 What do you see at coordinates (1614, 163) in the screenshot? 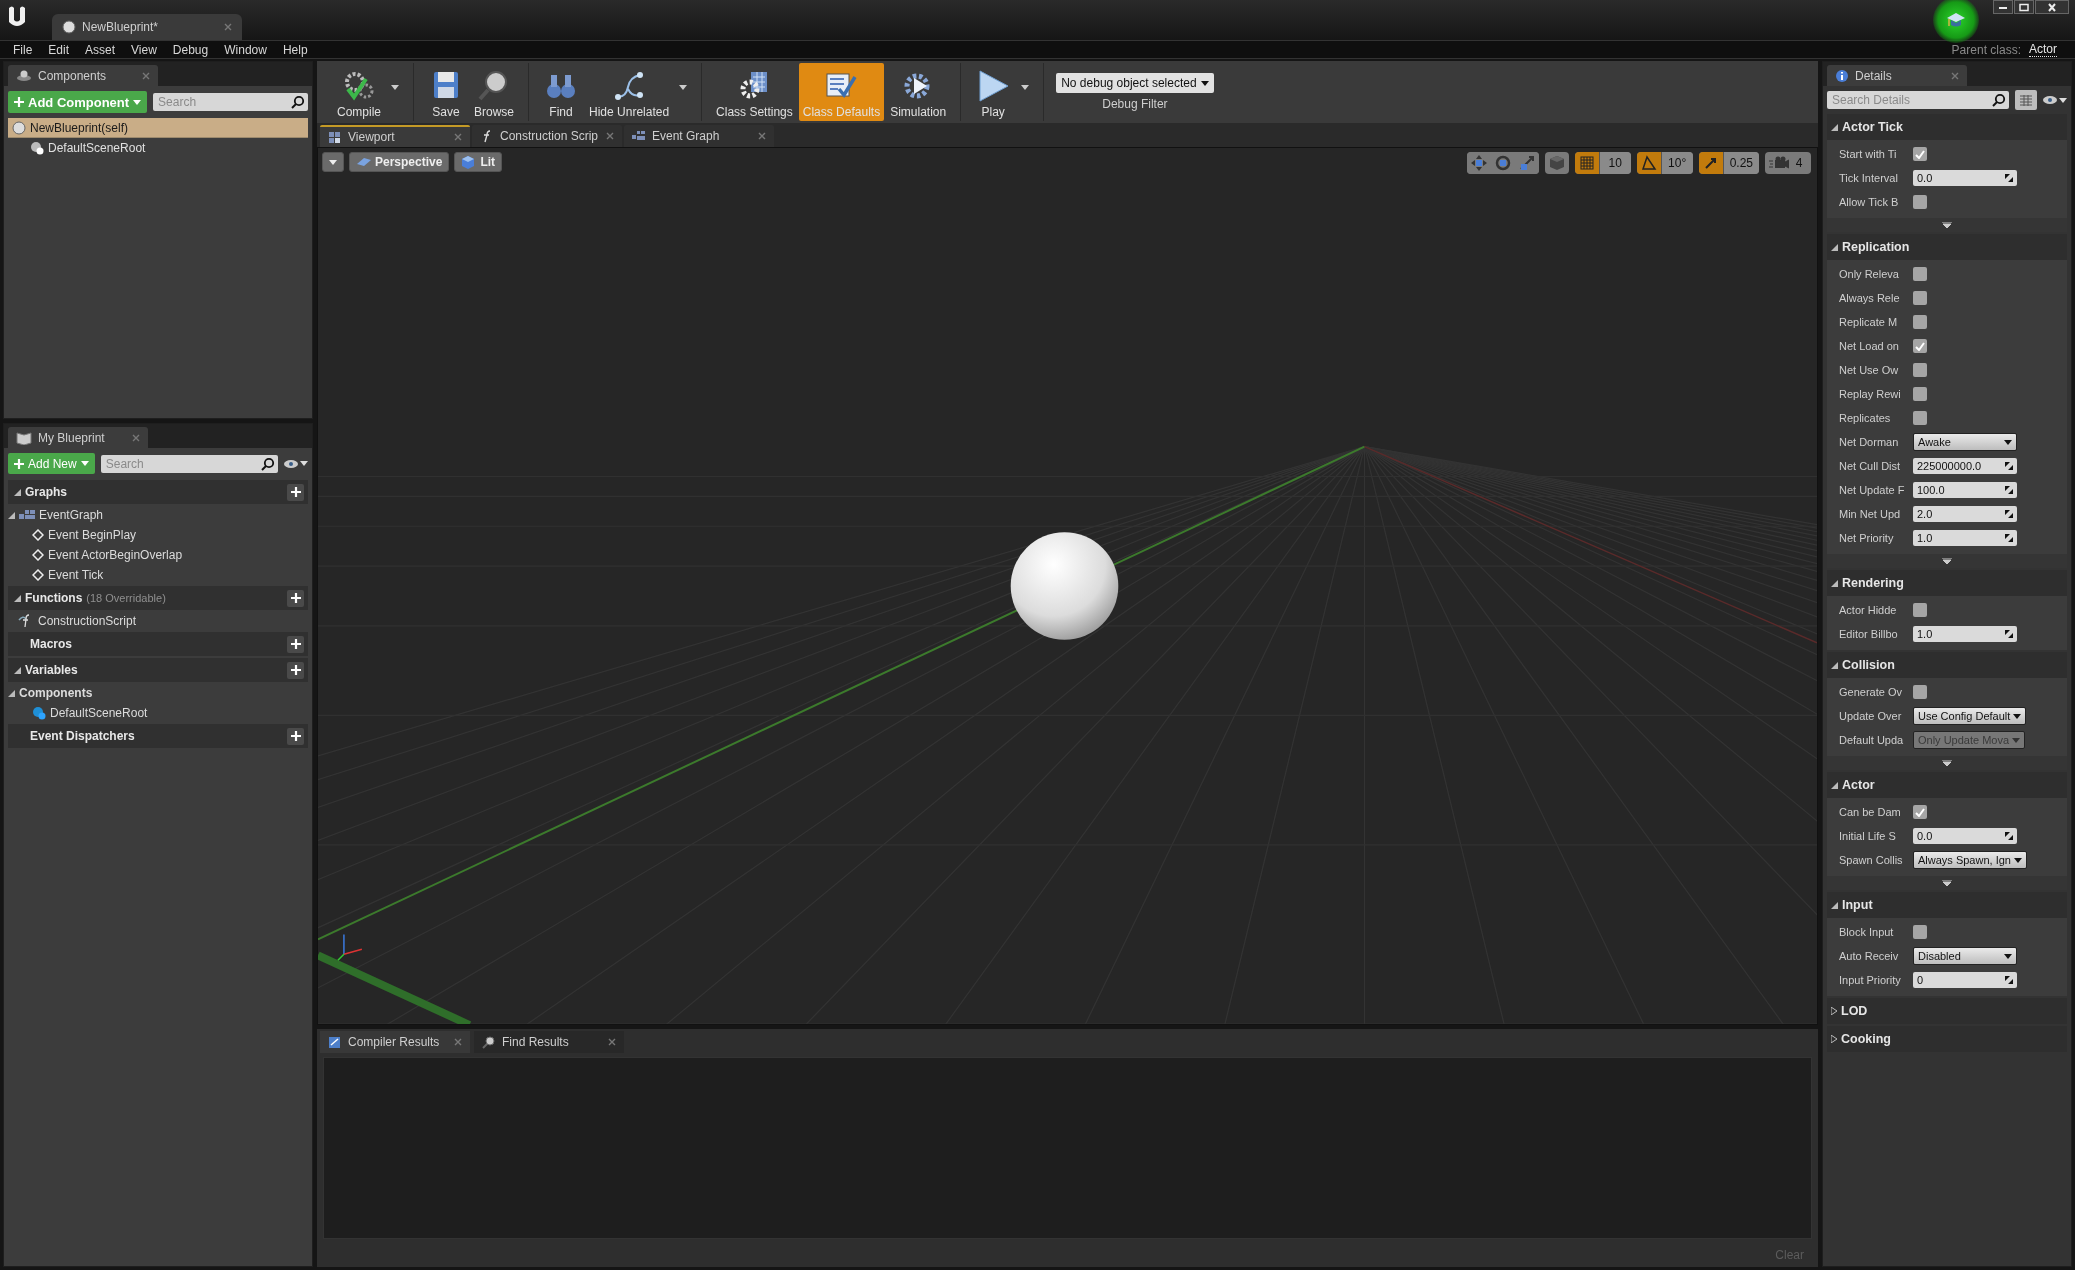
I see `snap-value-button: 10` at bounding box center [1614, 163].